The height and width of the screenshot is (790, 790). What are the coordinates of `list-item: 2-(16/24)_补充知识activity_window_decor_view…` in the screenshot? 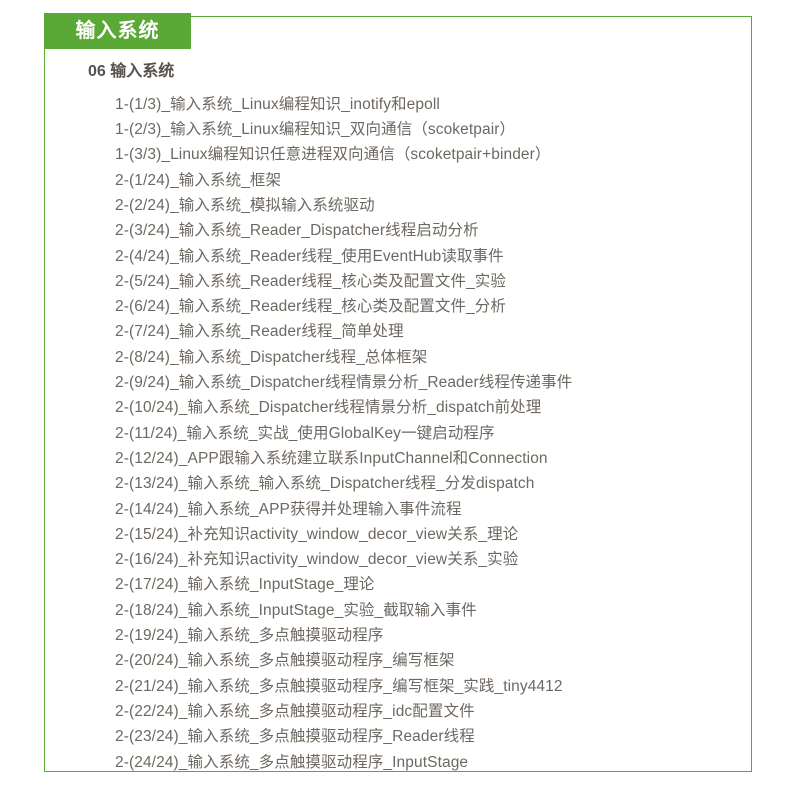 It's located at (317, 560).